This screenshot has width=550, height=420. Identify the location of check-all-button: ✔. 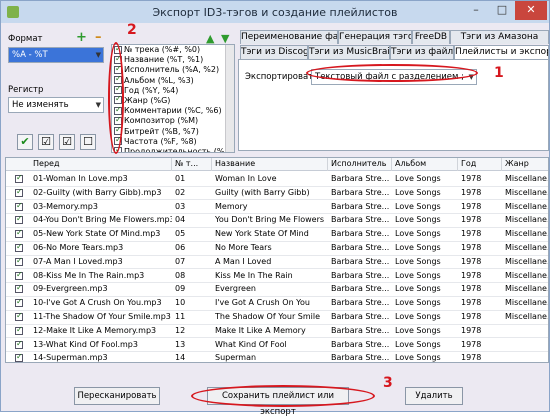
(25, 142).